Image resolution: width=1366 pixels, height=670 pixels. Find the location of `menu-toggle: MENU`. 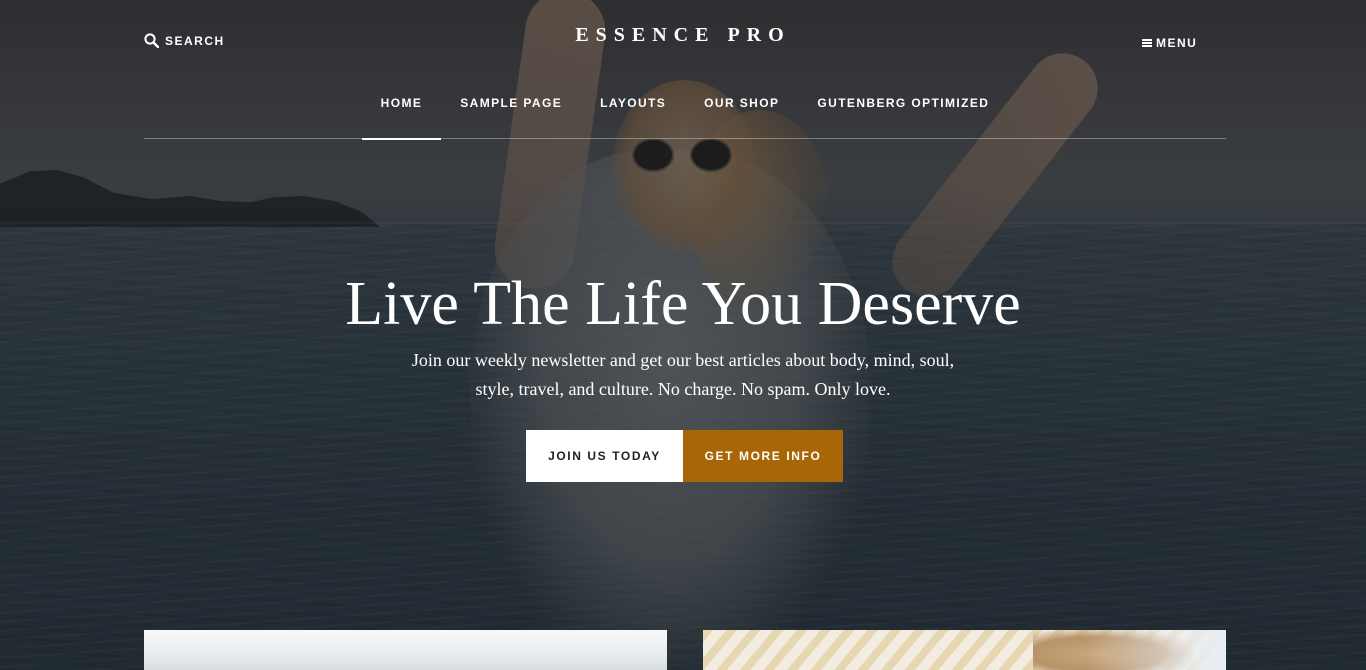

menu-toggle: MENU is located at coordinates (1169, 43).